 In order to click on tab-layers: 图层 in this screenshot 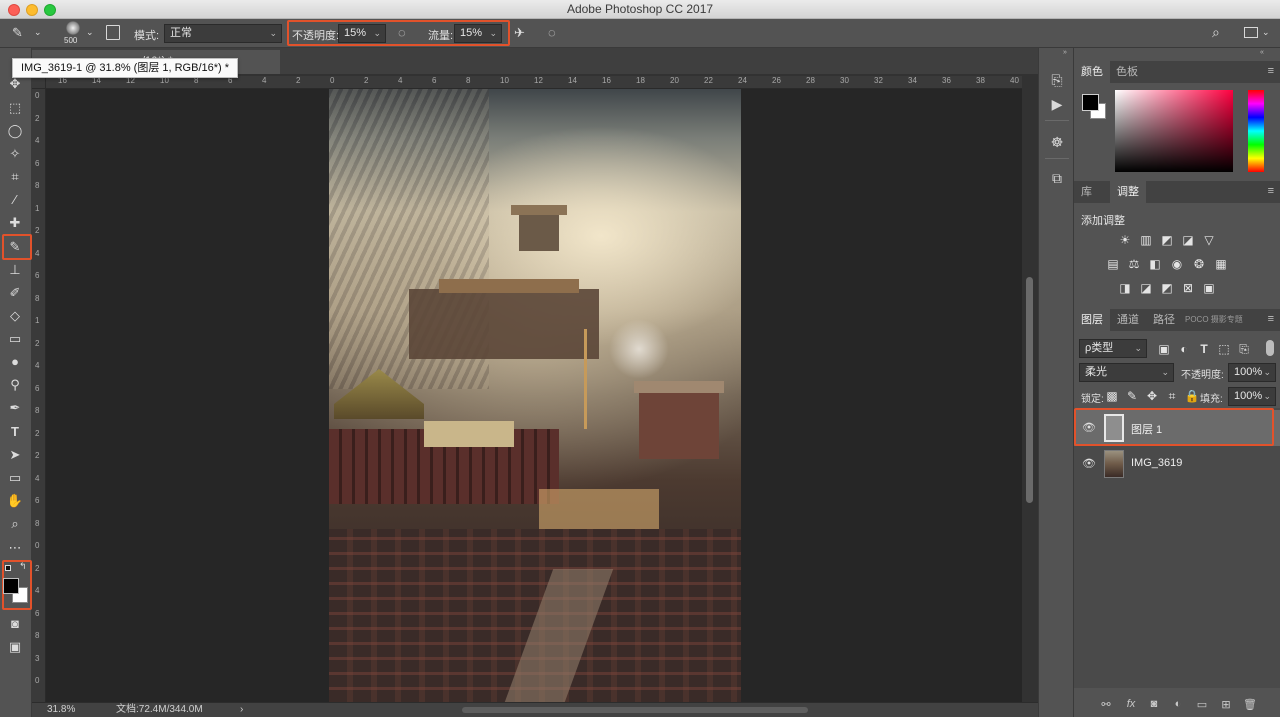, I will do `click(1092, 320)`.